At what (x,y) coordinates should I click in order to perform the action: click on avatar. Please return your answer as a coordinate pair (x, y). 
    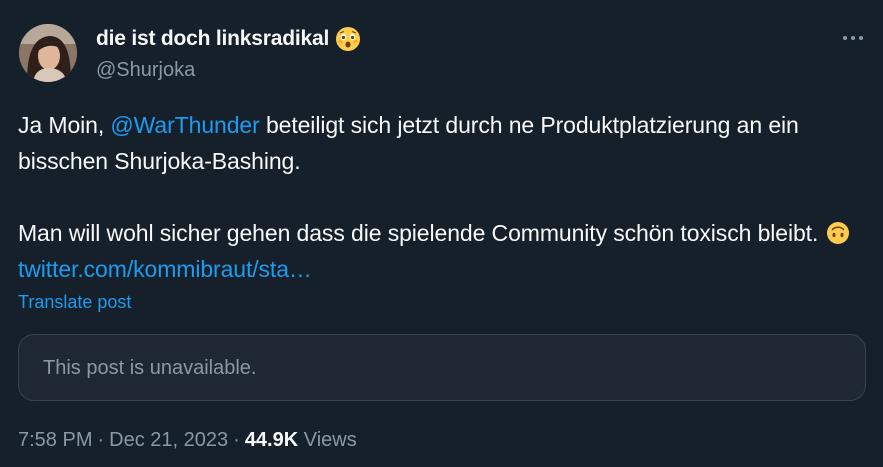
    Looking at the image, I should click on (48, 53).